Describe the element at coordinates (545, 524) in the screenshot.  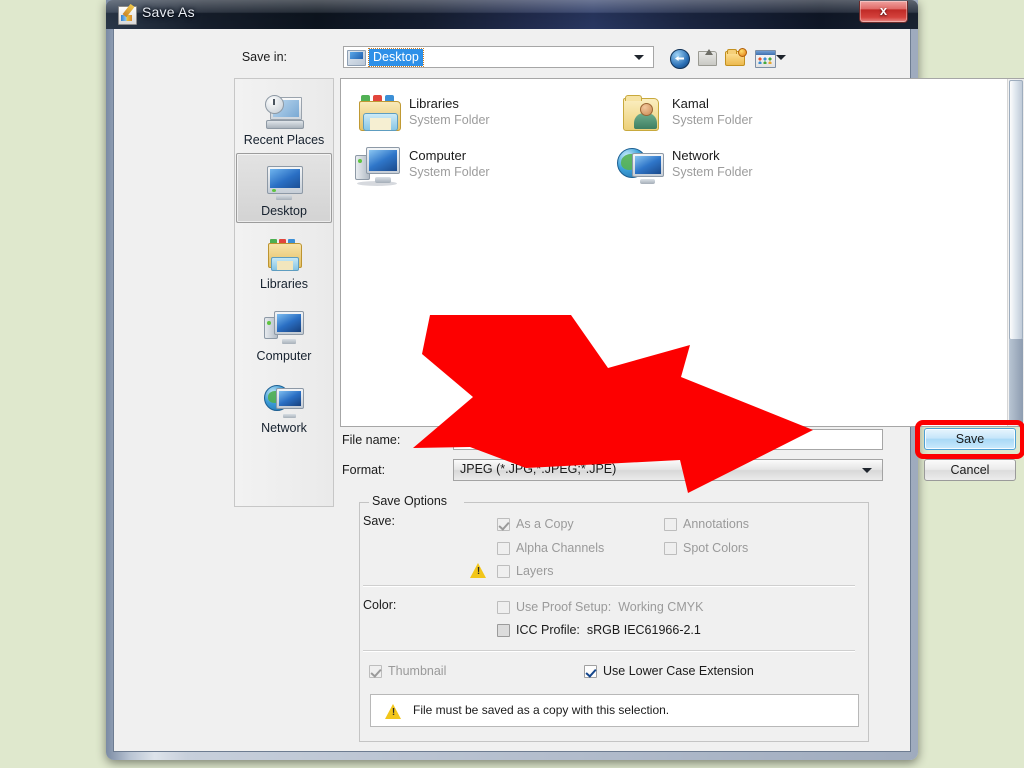
I see `checkbox-label: As a Copy` at that location.